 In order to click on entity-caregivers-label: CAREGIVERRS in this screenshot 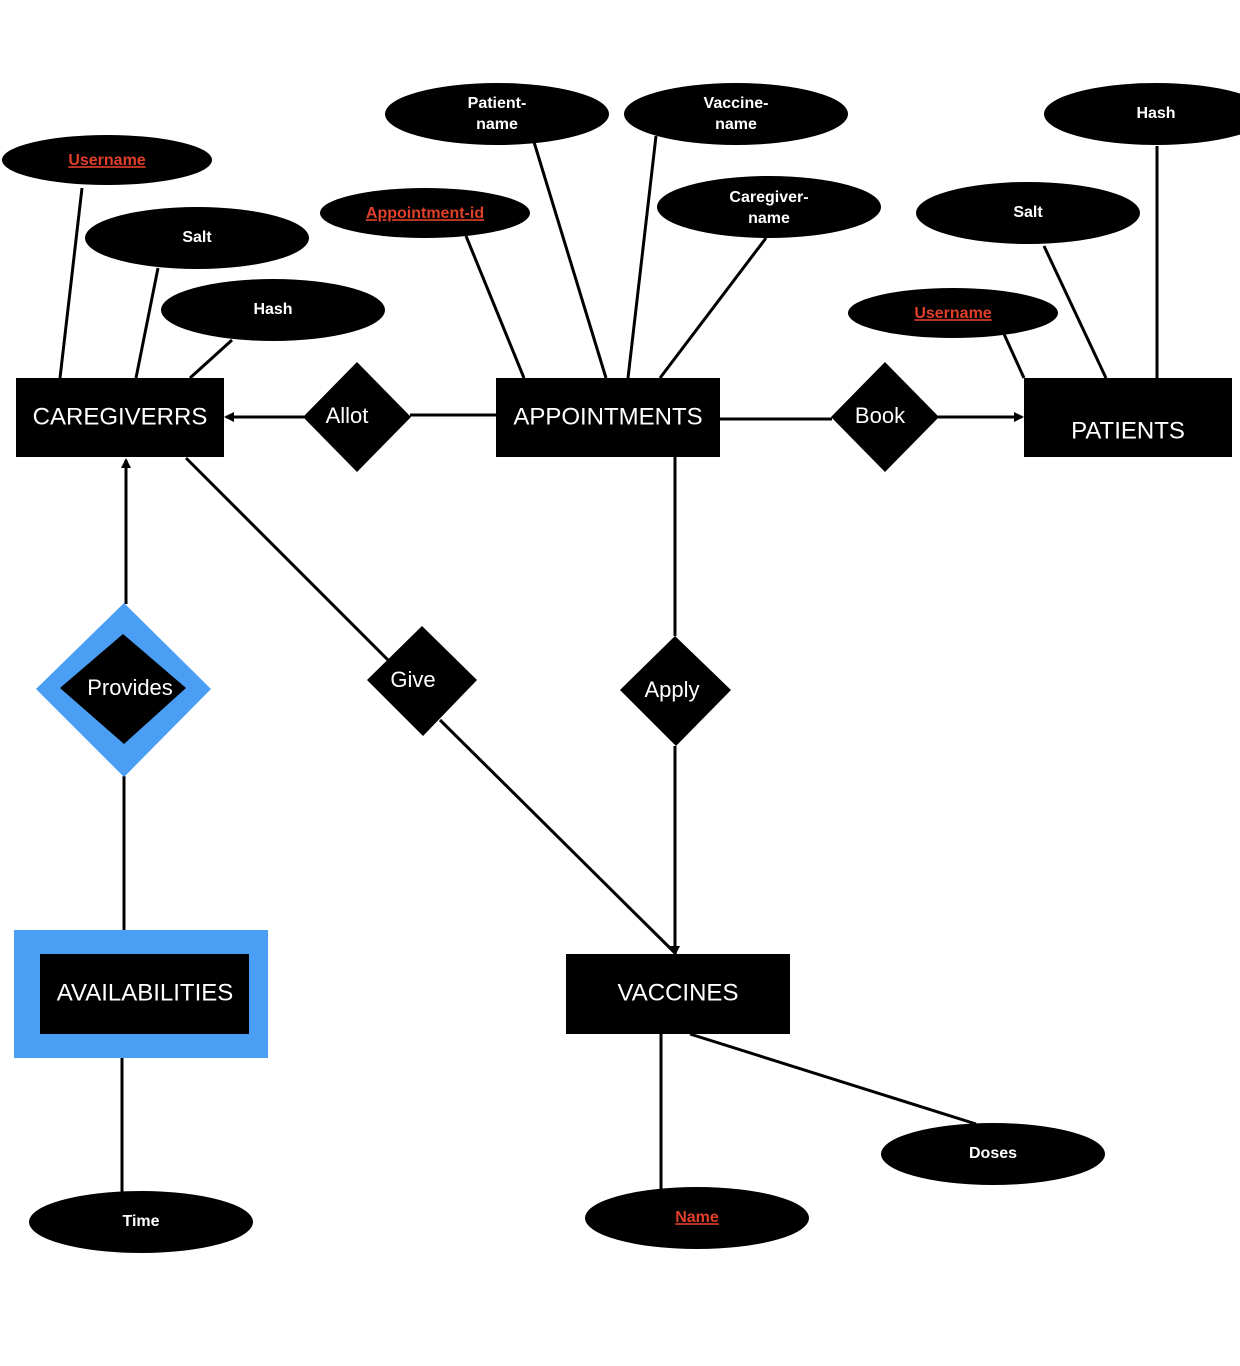, I will do `click(120, 416)`.